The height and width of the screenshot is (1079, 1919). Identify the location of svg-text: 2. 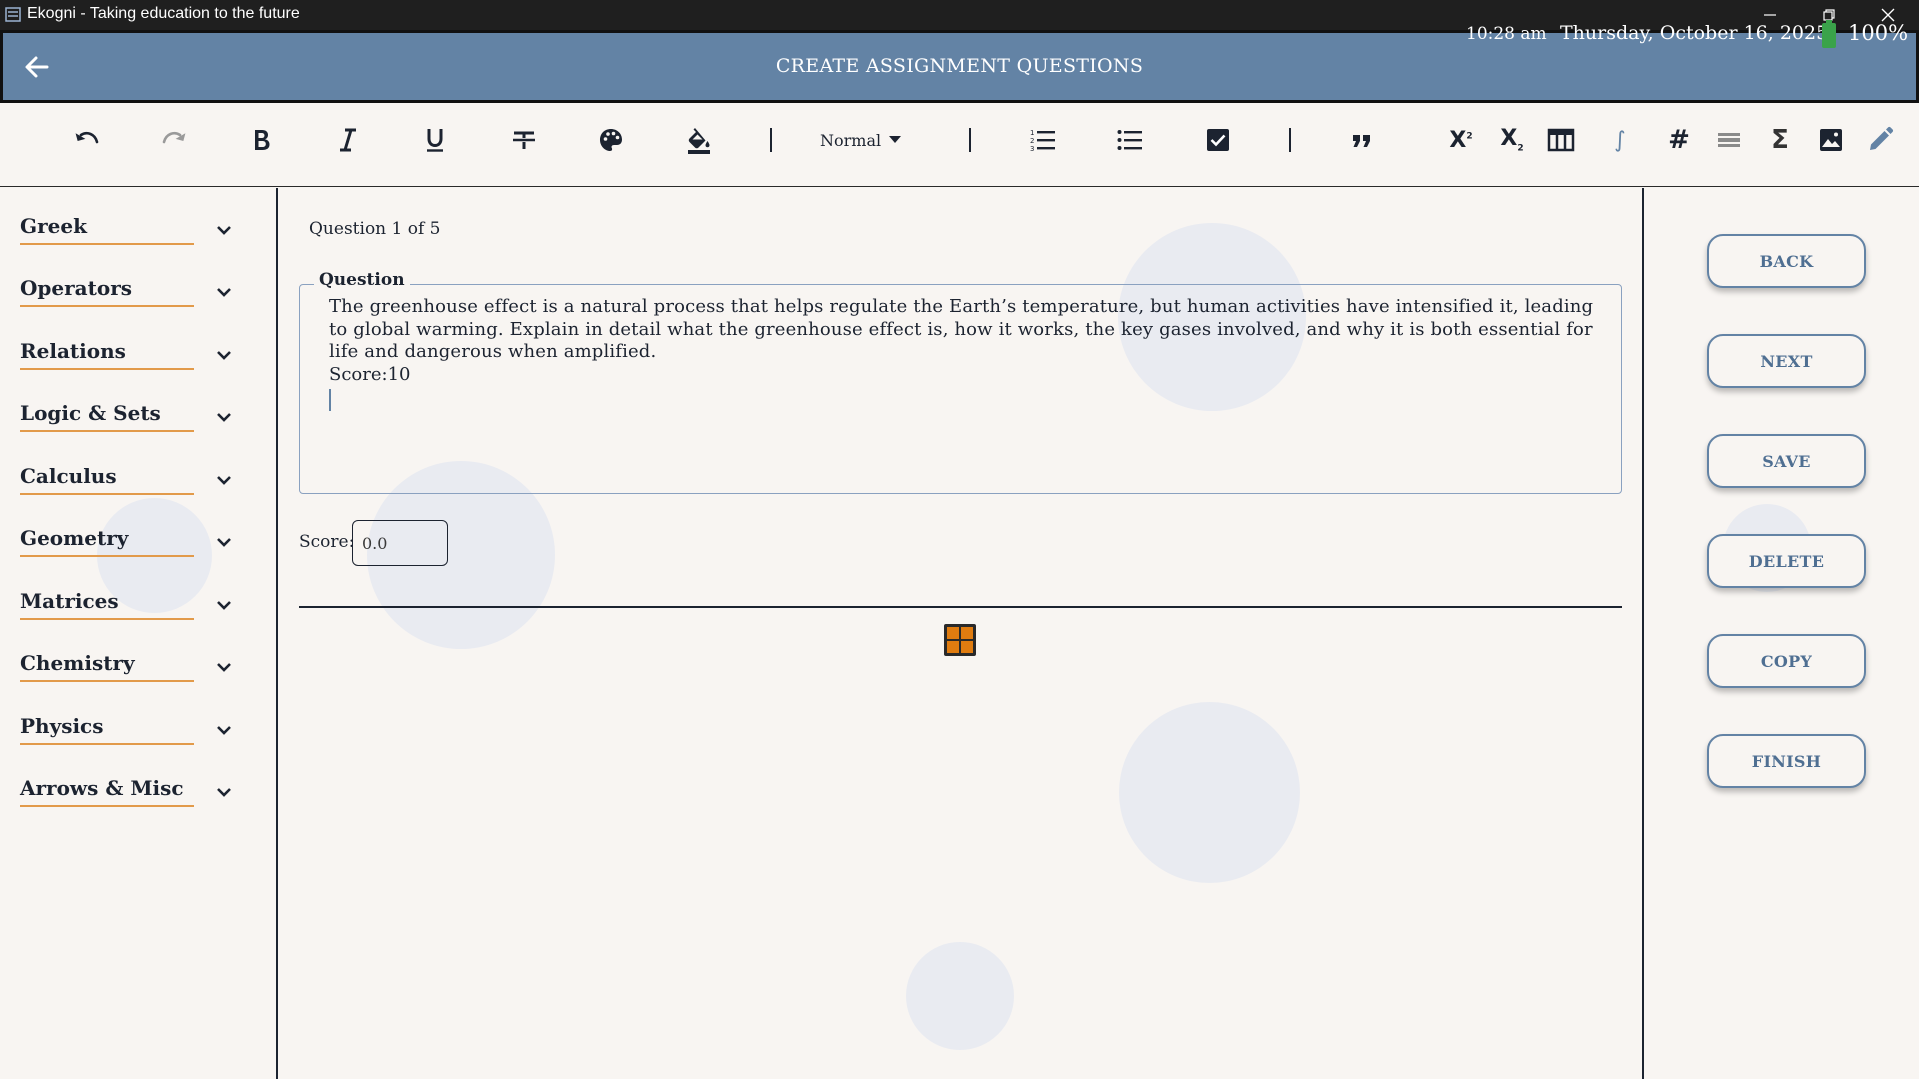
(1032, 141).